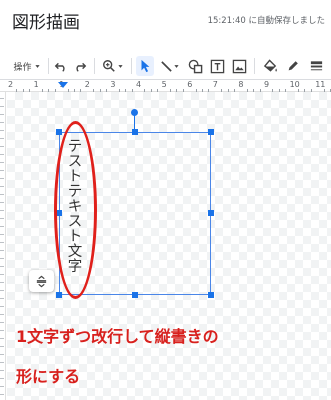  I want to click on fill-color-button, so click(270, 66).